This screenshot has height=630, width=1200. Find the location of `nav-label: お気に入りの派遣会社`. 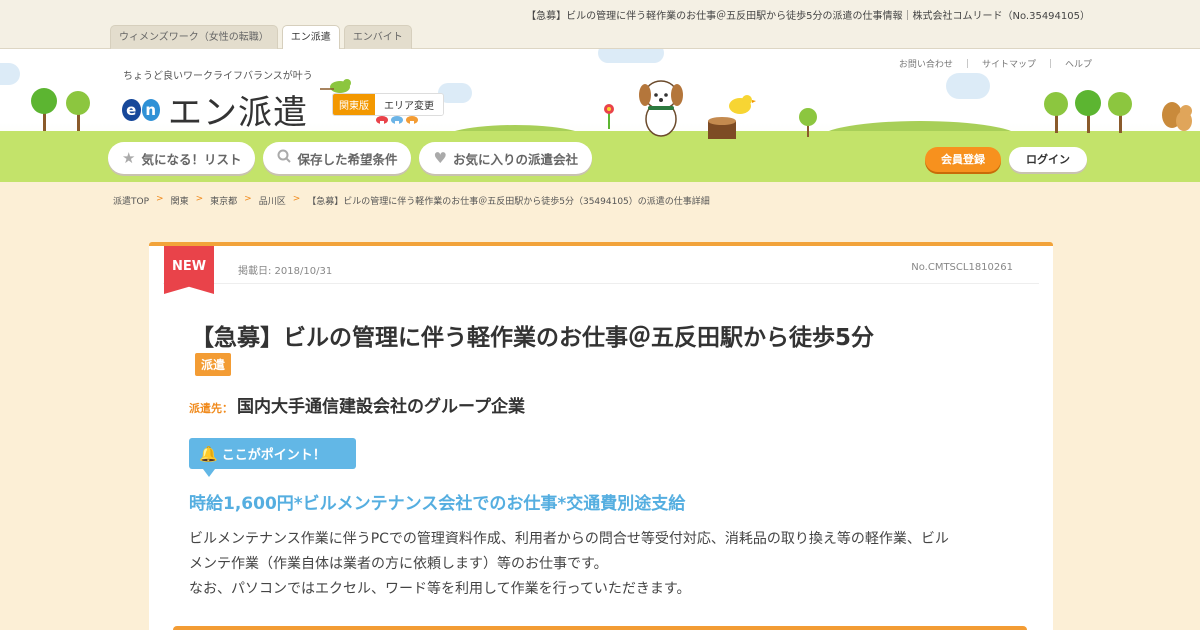

nav-label: お気に入りの派遣会社 is located at coordinates (515, 159).